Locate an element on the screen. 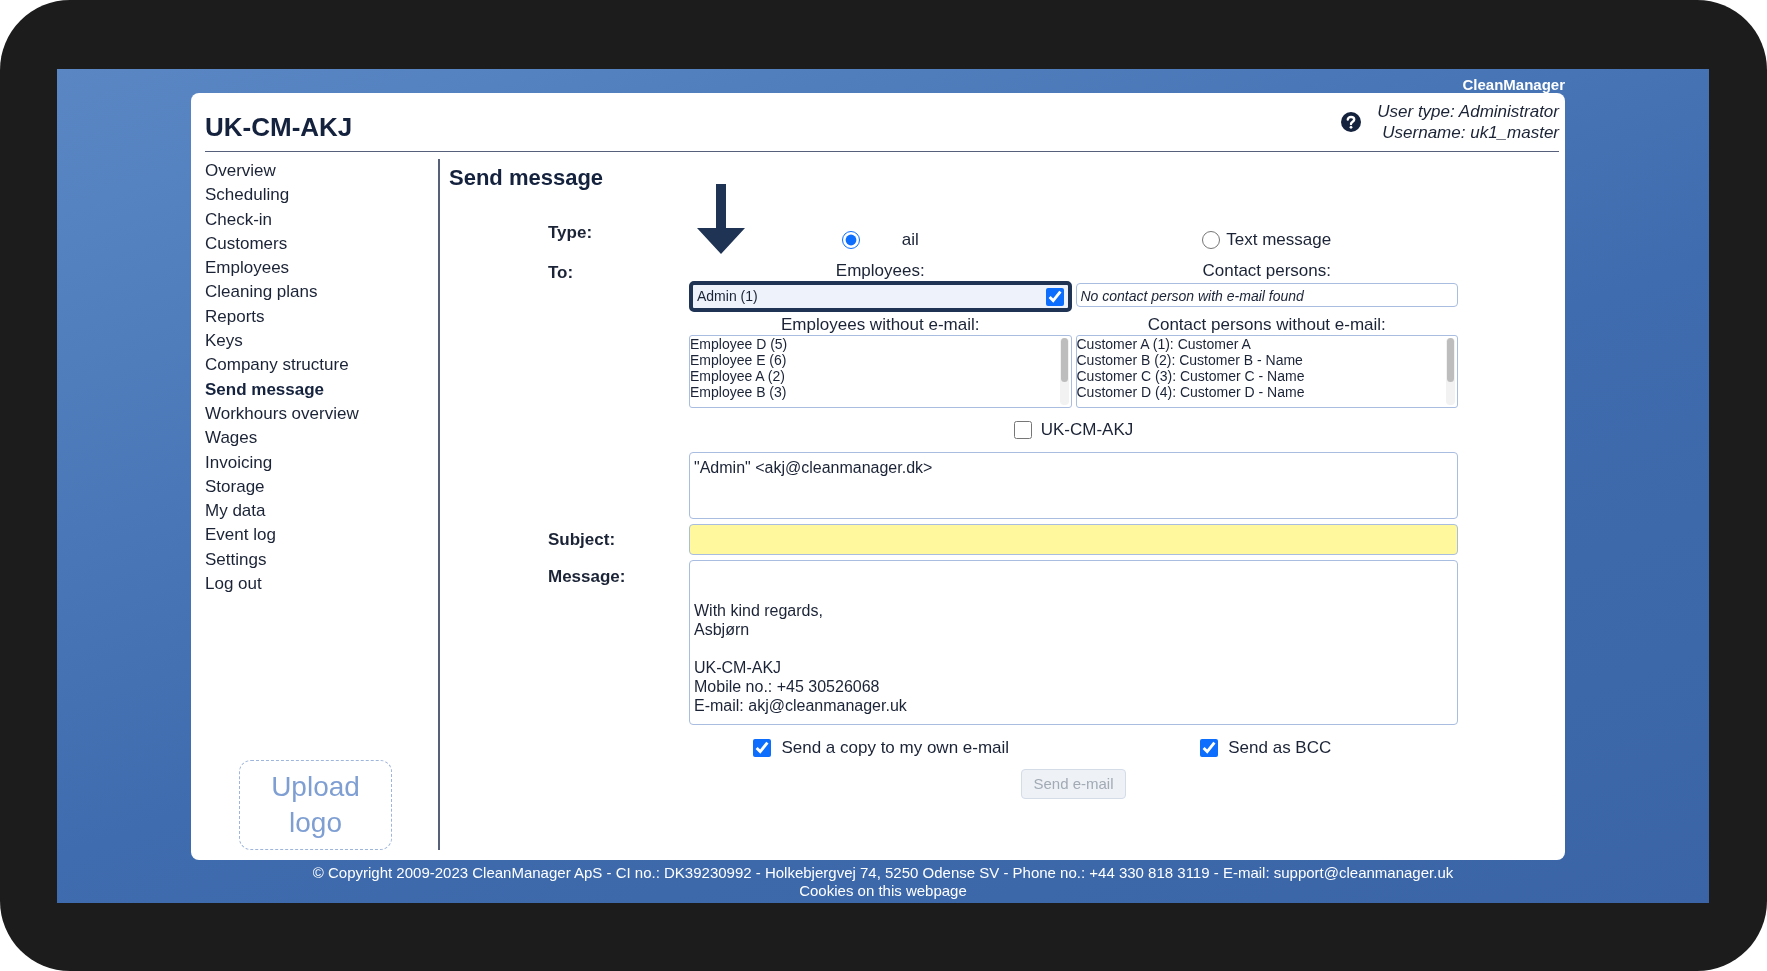  list-item: Customer C (3): Customer C - Name is located at coordinates (1260, 376).